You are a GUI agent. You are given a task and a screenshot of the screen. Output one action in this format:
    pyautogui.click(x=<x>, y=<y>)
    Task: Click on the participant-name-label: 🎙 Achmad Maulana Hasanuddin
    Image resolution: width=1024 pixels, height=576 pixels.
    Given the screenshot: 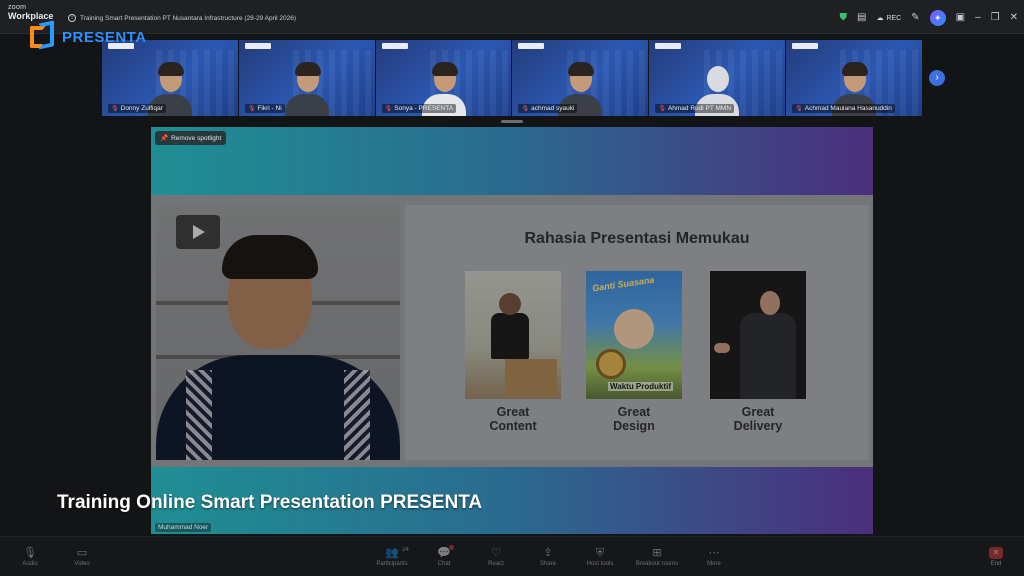 What is the action you would take?
    pyautogui.click(x=843, y=108)
    